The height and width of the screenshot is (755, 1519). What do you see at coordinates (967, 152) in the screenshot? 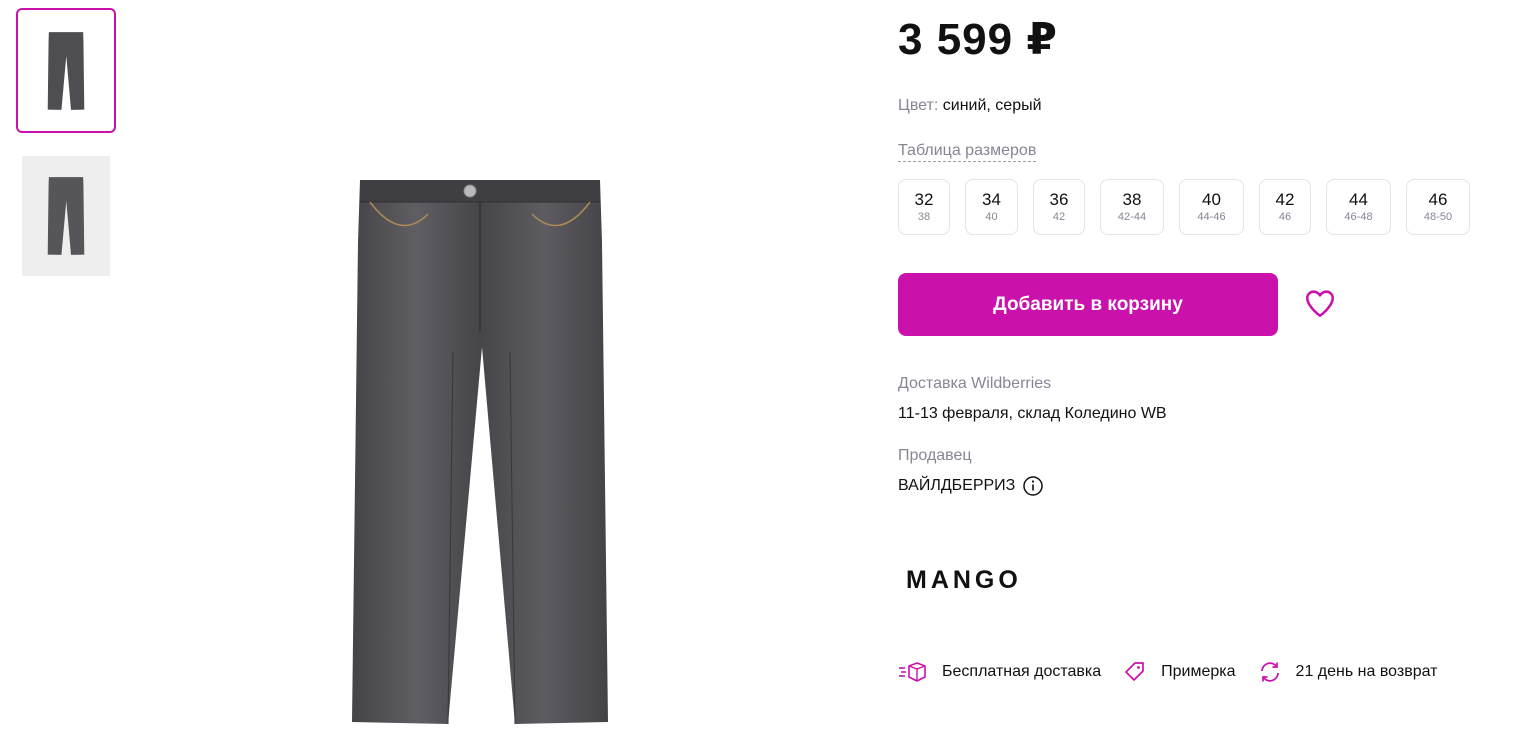
I see `size-table-link: Таблица размеров` at bounding box center [967, 152].